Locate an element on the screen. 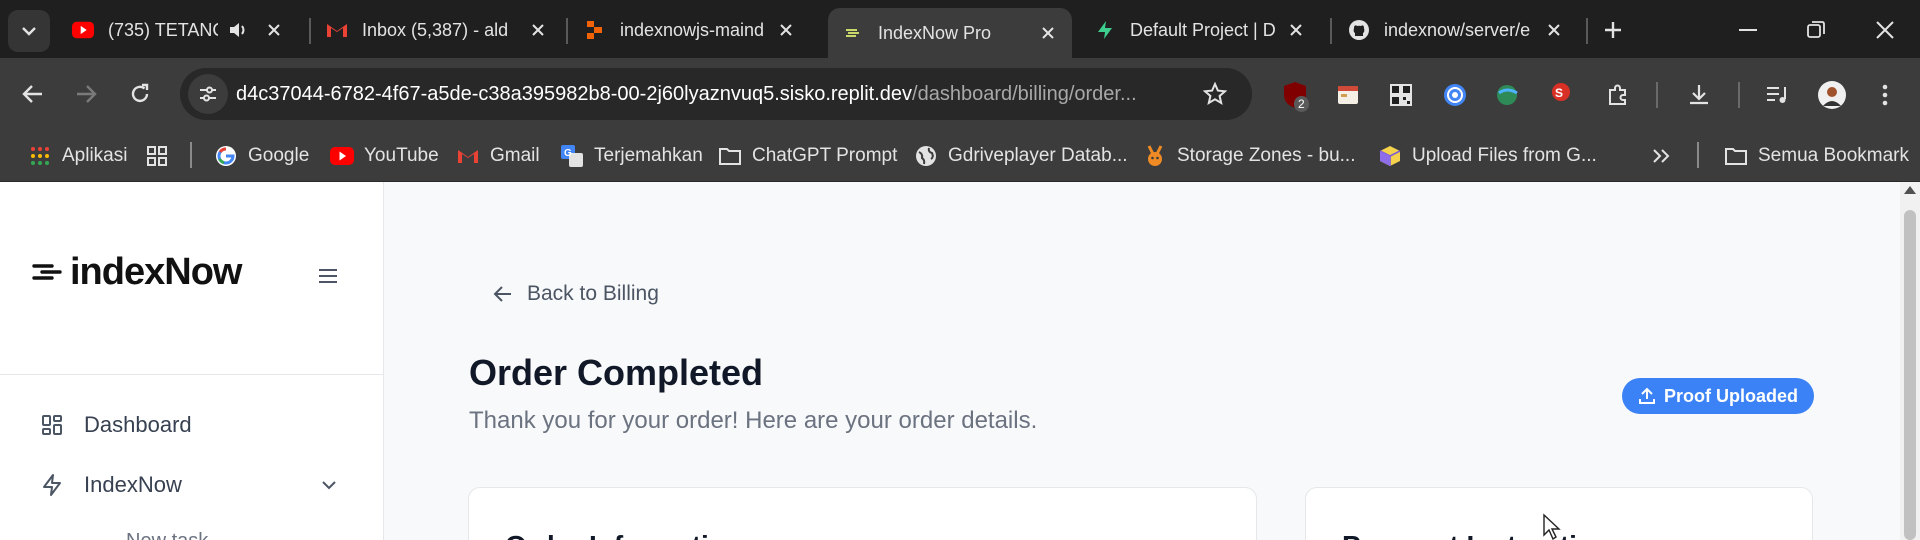  forward-nav-button is located at coordinates (86, 94).